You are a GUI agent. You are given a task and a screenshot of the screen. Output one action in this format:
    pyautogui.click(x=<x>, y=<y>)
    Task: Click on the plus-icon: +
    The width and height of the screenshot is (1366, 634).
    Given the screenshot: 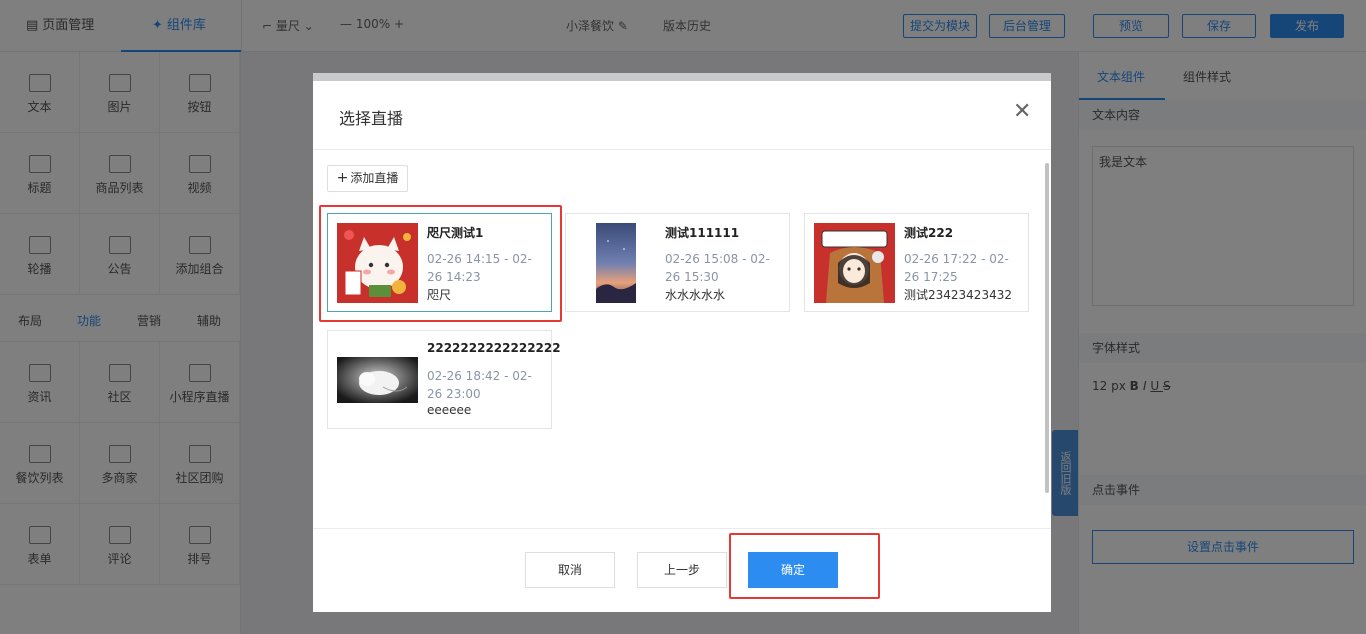 What is the action you would take?
    pyautogui.click(x=342, y=178)
    